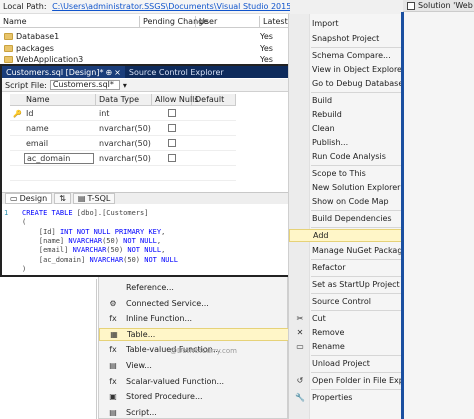 This screenshot has height=419, width=474. I want to click on view-icon: ▤, so click(113, 365).